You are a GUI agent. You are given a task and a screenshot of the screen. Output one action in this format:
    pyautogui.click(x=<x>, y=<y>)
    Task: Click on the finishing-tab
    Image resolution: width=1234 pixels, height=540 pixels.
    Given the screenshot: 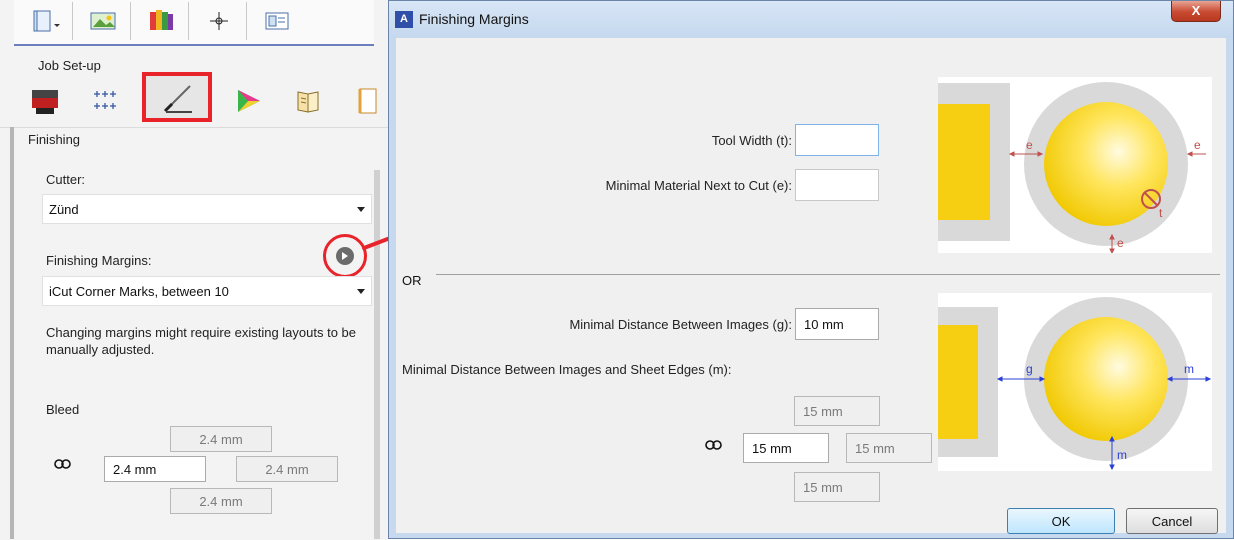 What is the action you would take?
    pyautogui.click(x=177, y=97)
    